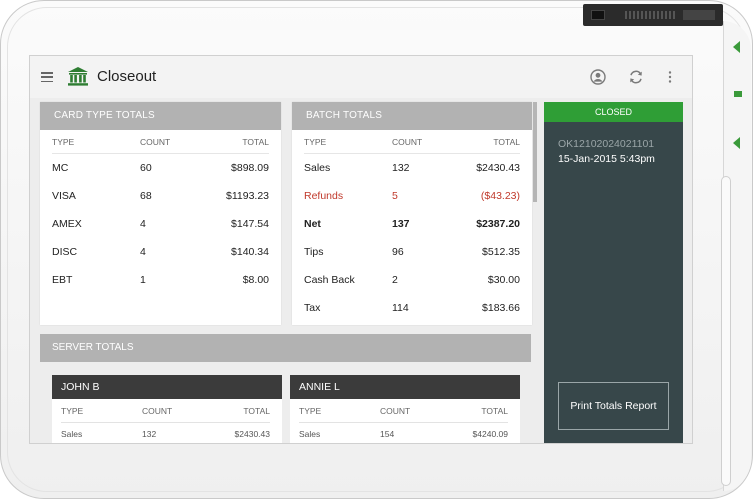  I want to click on device-camera-bar, so click(653, 15).